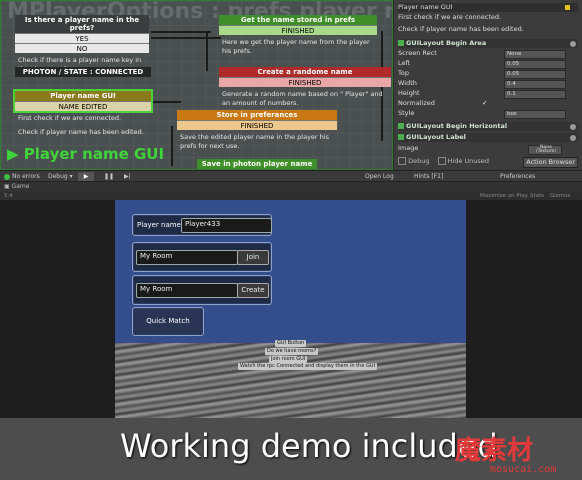 This screenshot has width=582, height=480. Describe the element at coordinates (550, 162) in the screenshot. I see `action-browser-button: Action Browser` at that location.